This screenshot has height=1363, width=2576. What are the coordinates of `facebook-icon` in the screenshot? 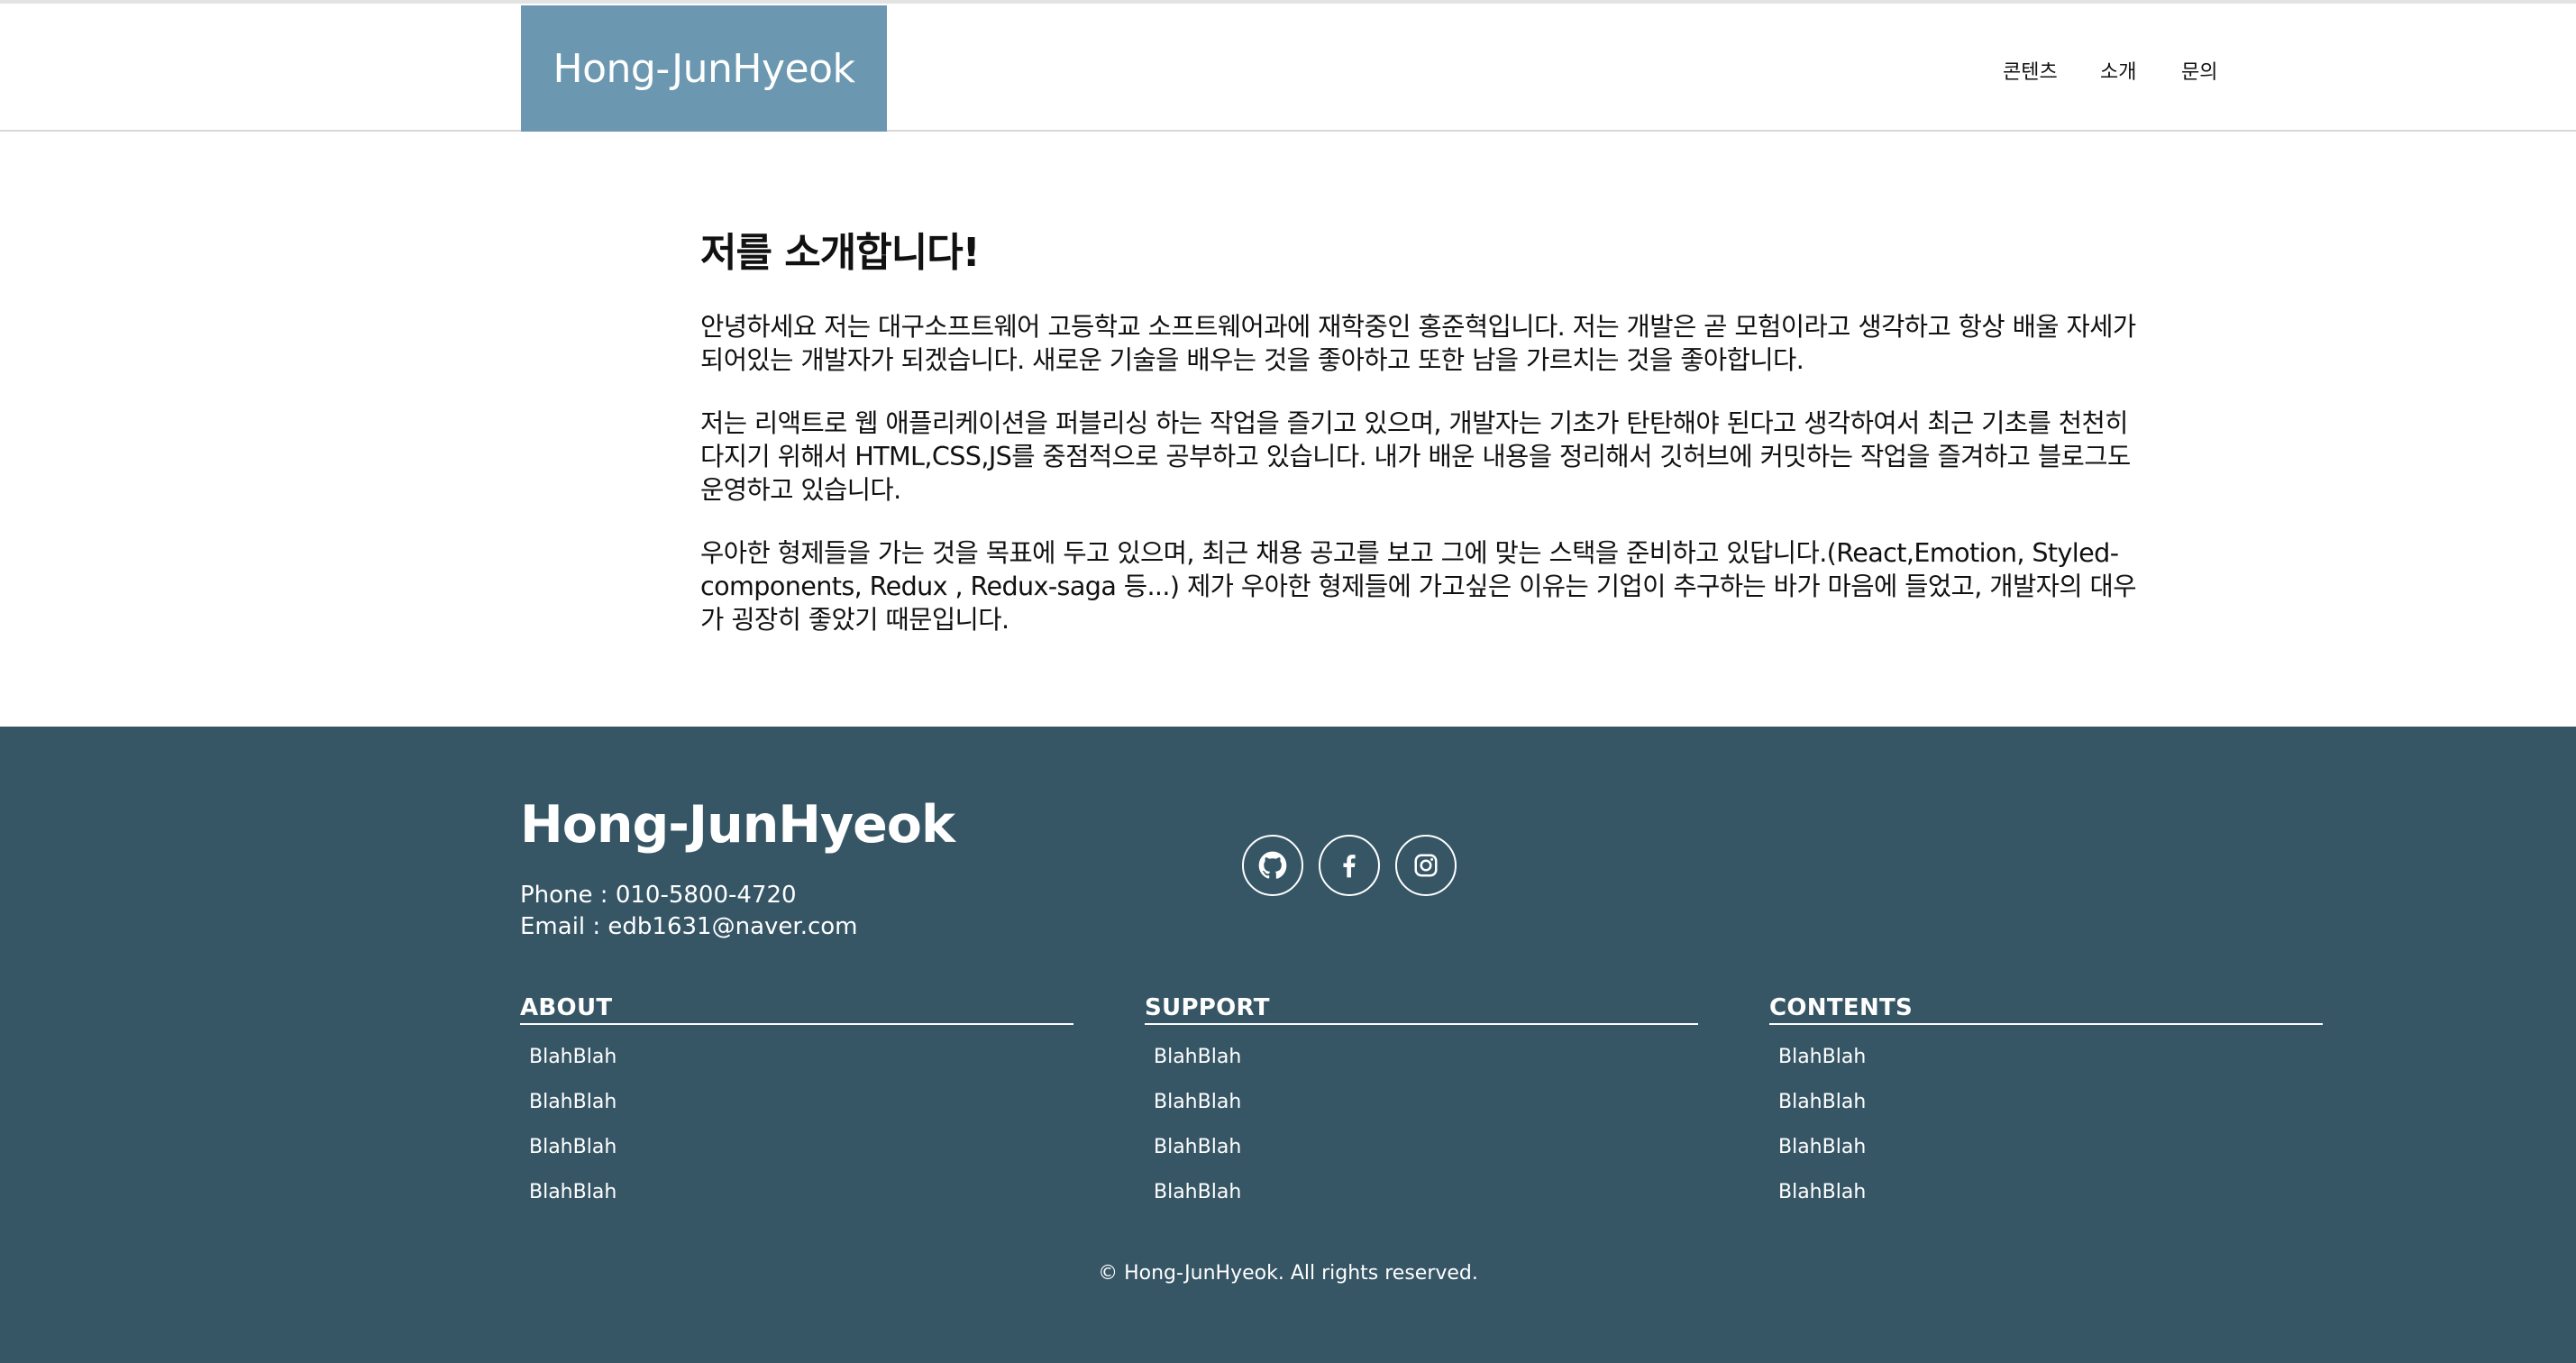 It's located at (1349, 867).